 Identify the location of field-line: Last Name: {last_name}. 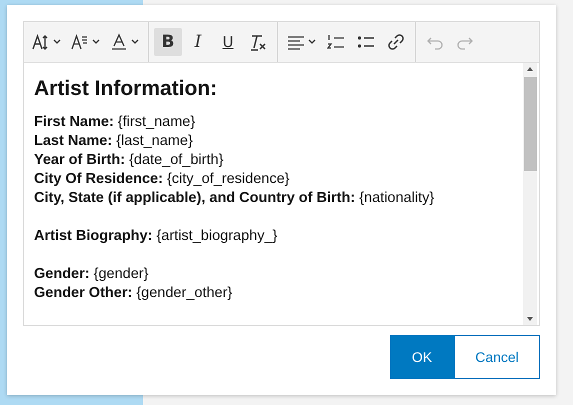
(114, 141).